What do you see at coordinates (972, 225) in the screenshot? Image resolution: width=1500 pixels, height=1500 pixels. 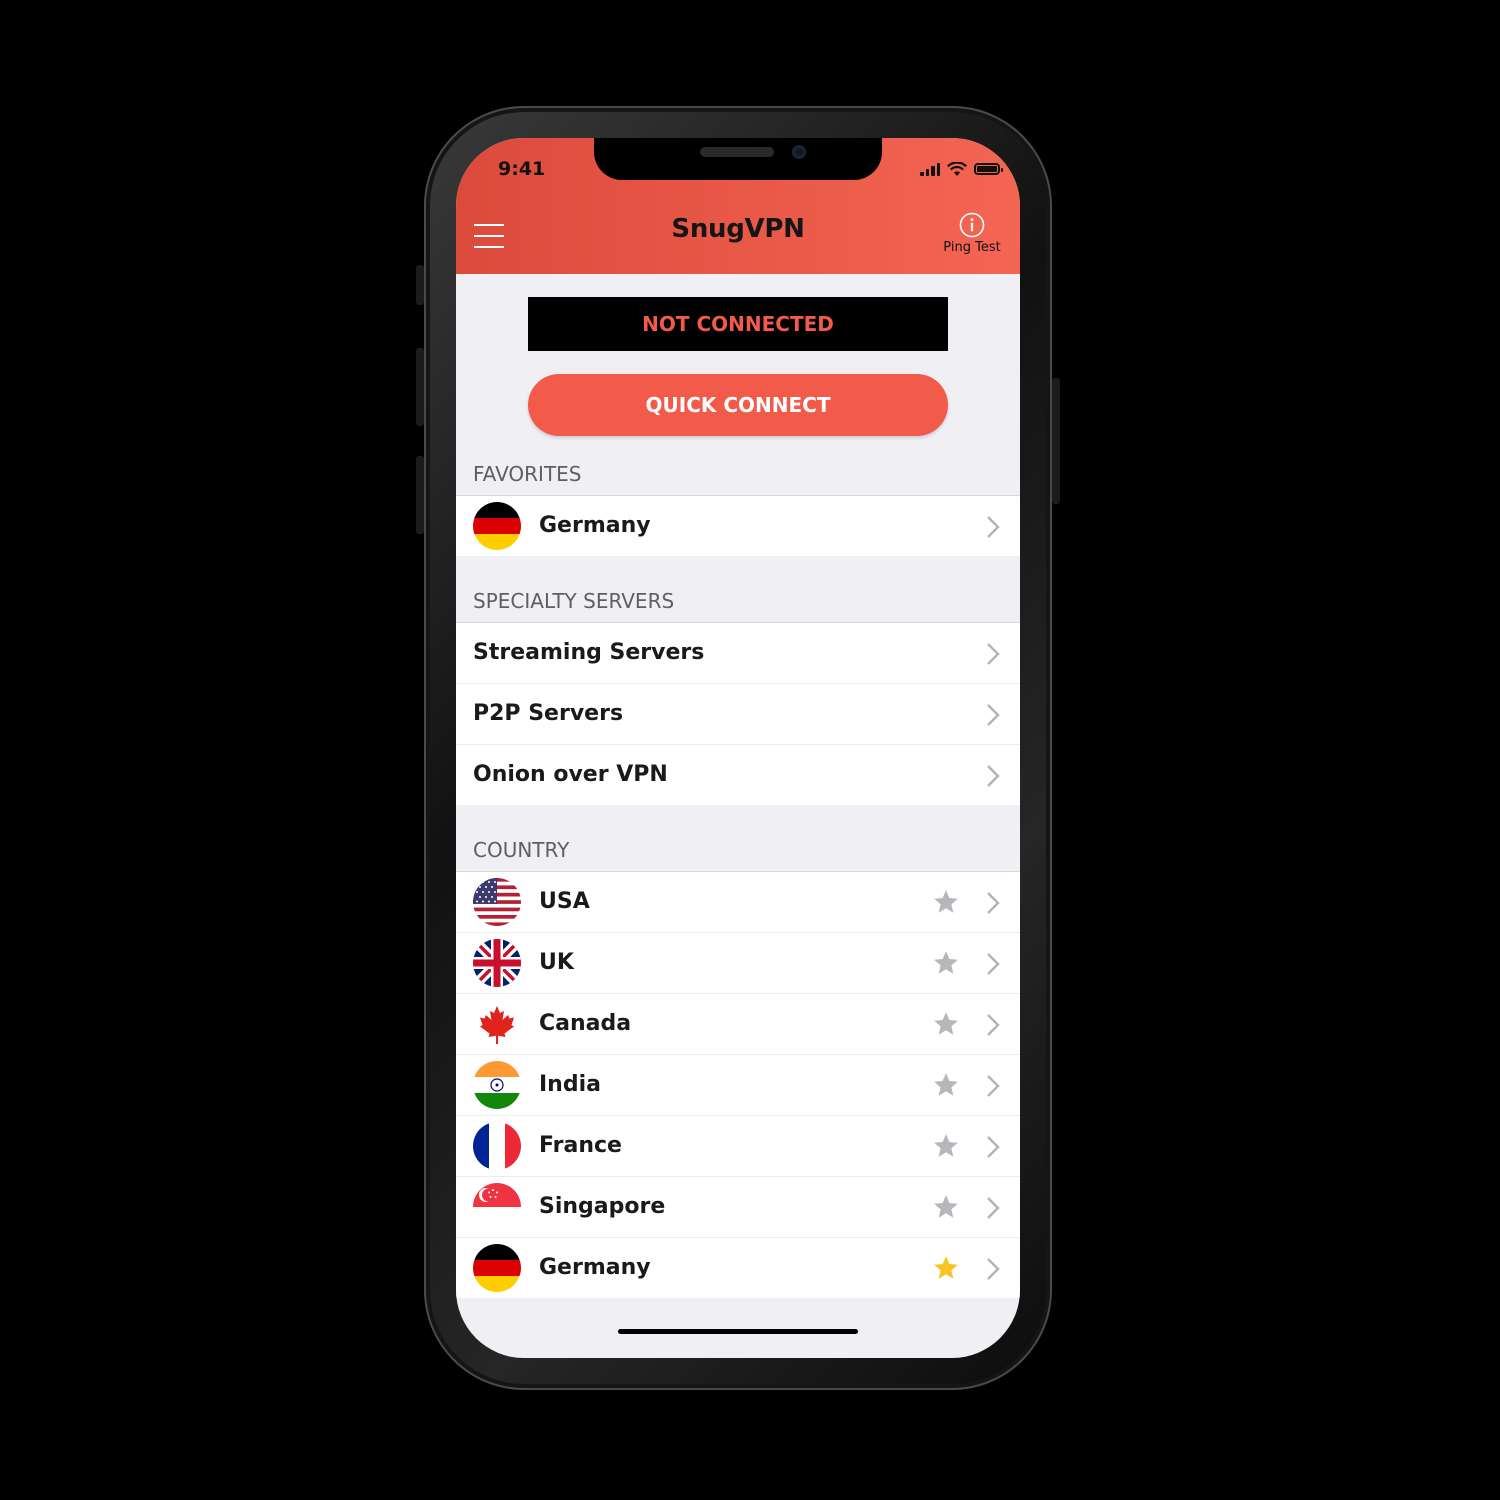 I see `info-icon` at bounding box center [972, 225].